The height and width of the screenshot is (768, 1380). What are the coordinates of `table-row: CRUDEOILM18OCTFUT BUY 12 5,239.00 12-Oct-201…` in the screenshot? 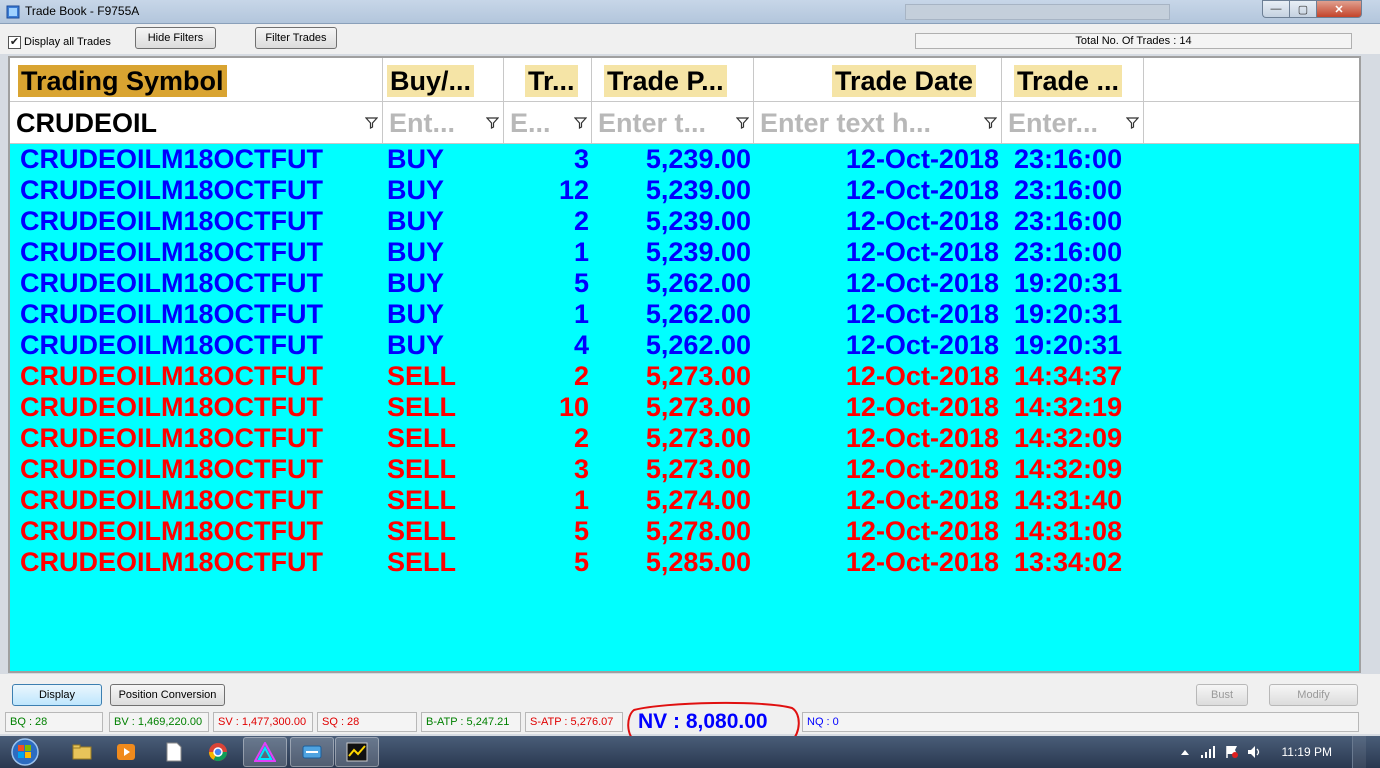 It's located at (684, 190).